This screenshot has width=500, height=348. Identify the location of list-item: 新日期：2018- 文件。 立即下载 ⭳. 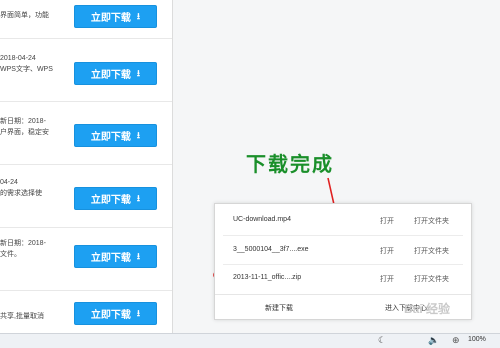
(86, 259).